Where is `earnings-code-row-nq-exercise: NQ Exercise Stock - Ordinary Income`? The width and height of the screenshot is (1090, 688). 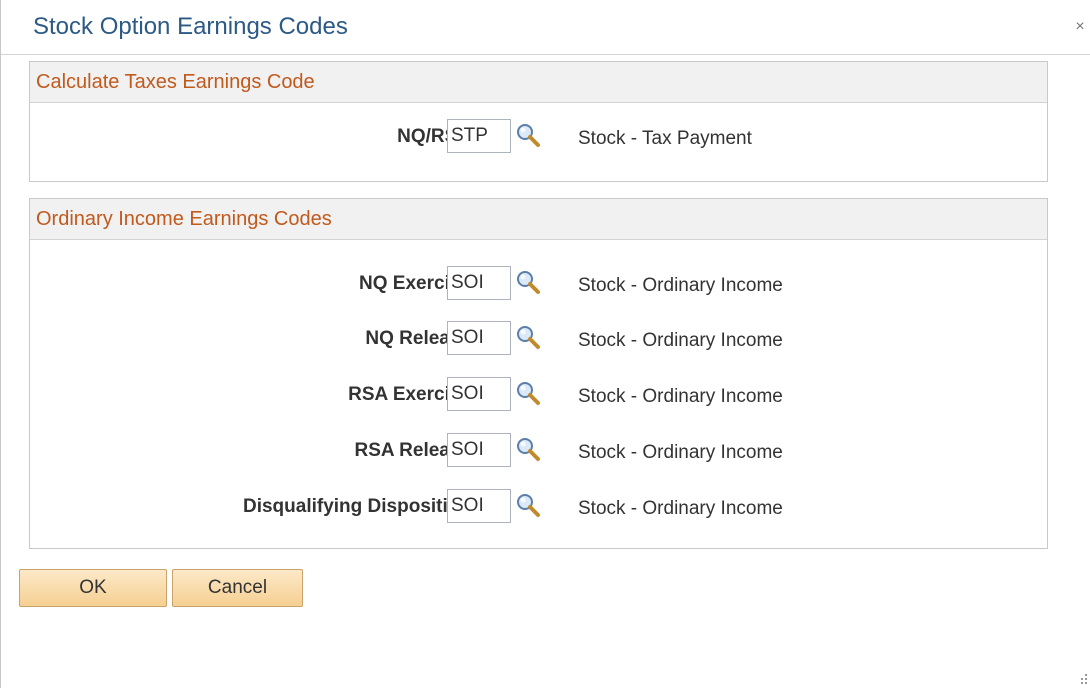 earnings-code-row-nq-exercise: NQ Exercise Stock - Ordinary Income is located at coordinates (538, 283).